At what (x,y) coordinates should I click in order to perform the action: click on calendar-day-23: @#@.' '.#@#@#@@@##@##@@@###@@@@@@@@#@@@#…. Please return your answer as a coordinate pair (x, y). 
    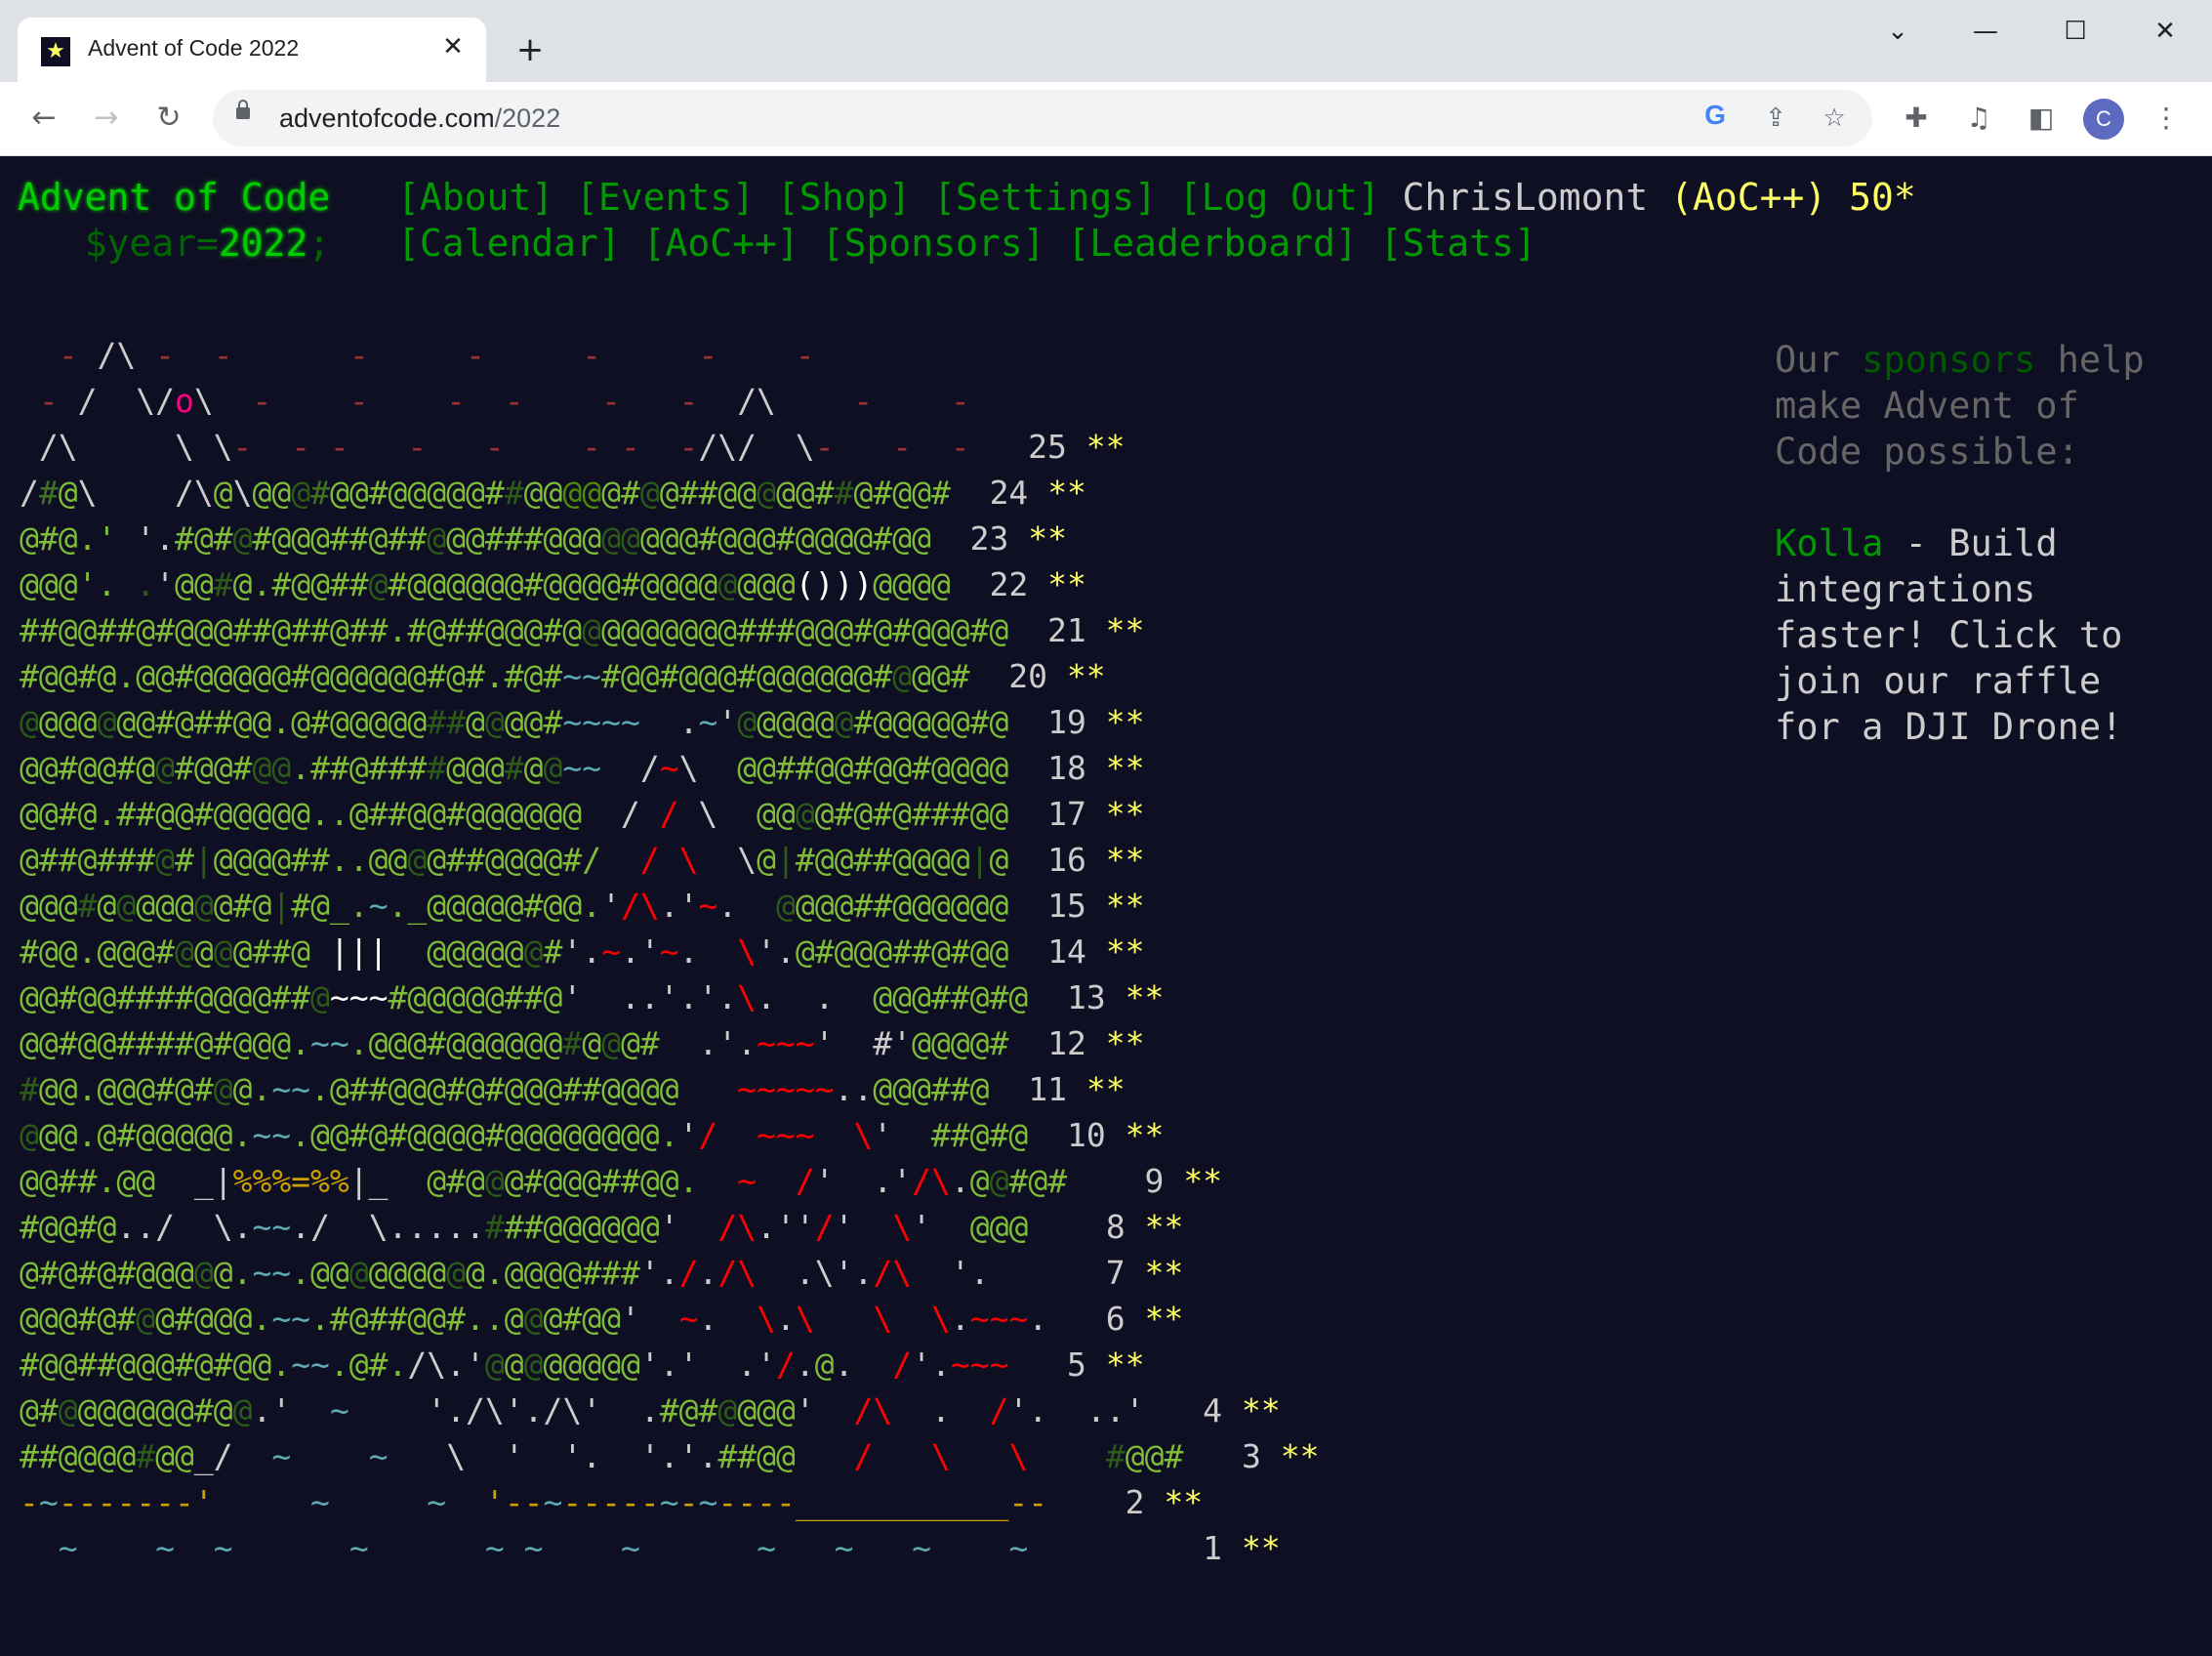
    Looking at the image, I should click on (669, 538).